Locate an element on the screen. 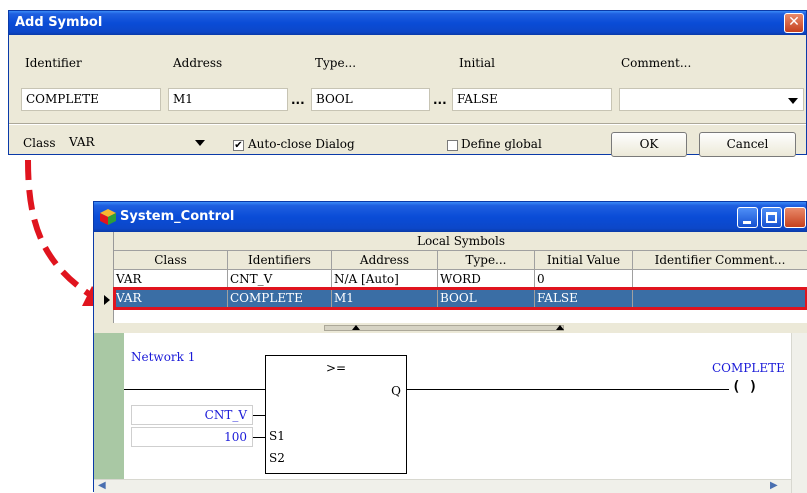 The image size is (807, 493). block-operator: >= is located at coordinates (336, 368).